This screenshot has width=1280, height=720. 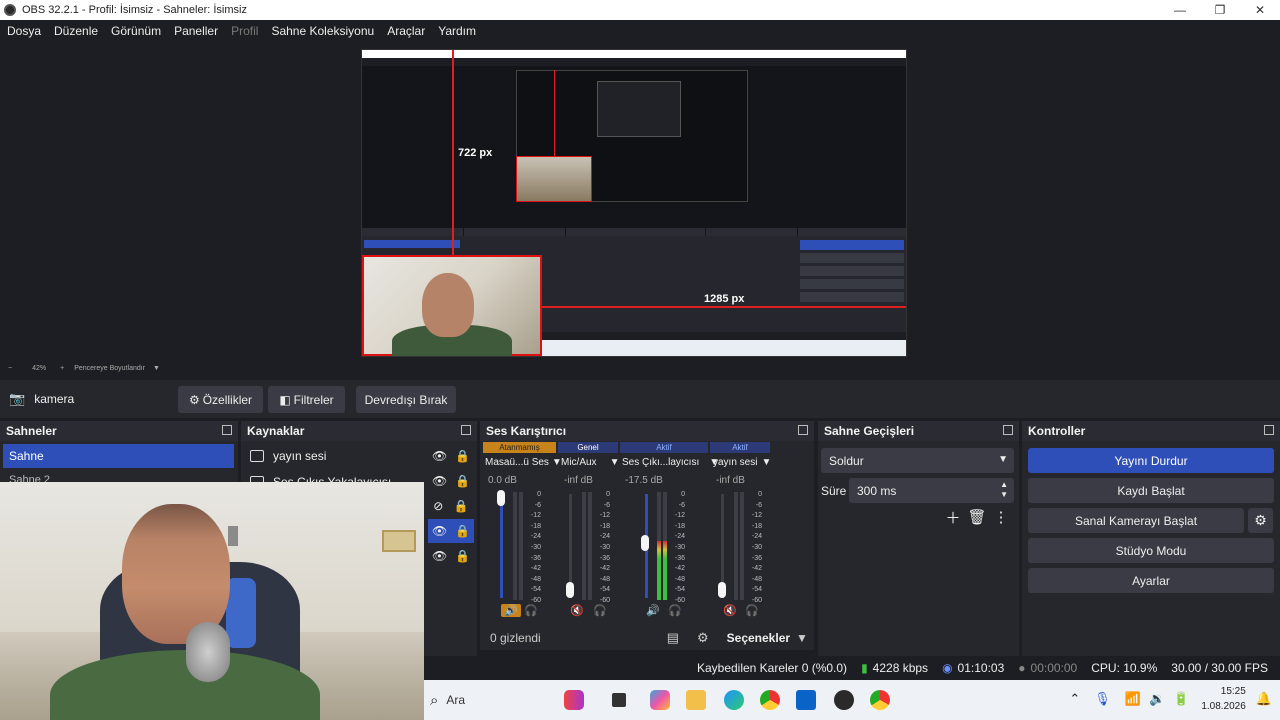 What do you see at coordinates (1220, 10) in the screenshot?
I see `maximize-icon: ❐` at bounding box center [1220, 10].